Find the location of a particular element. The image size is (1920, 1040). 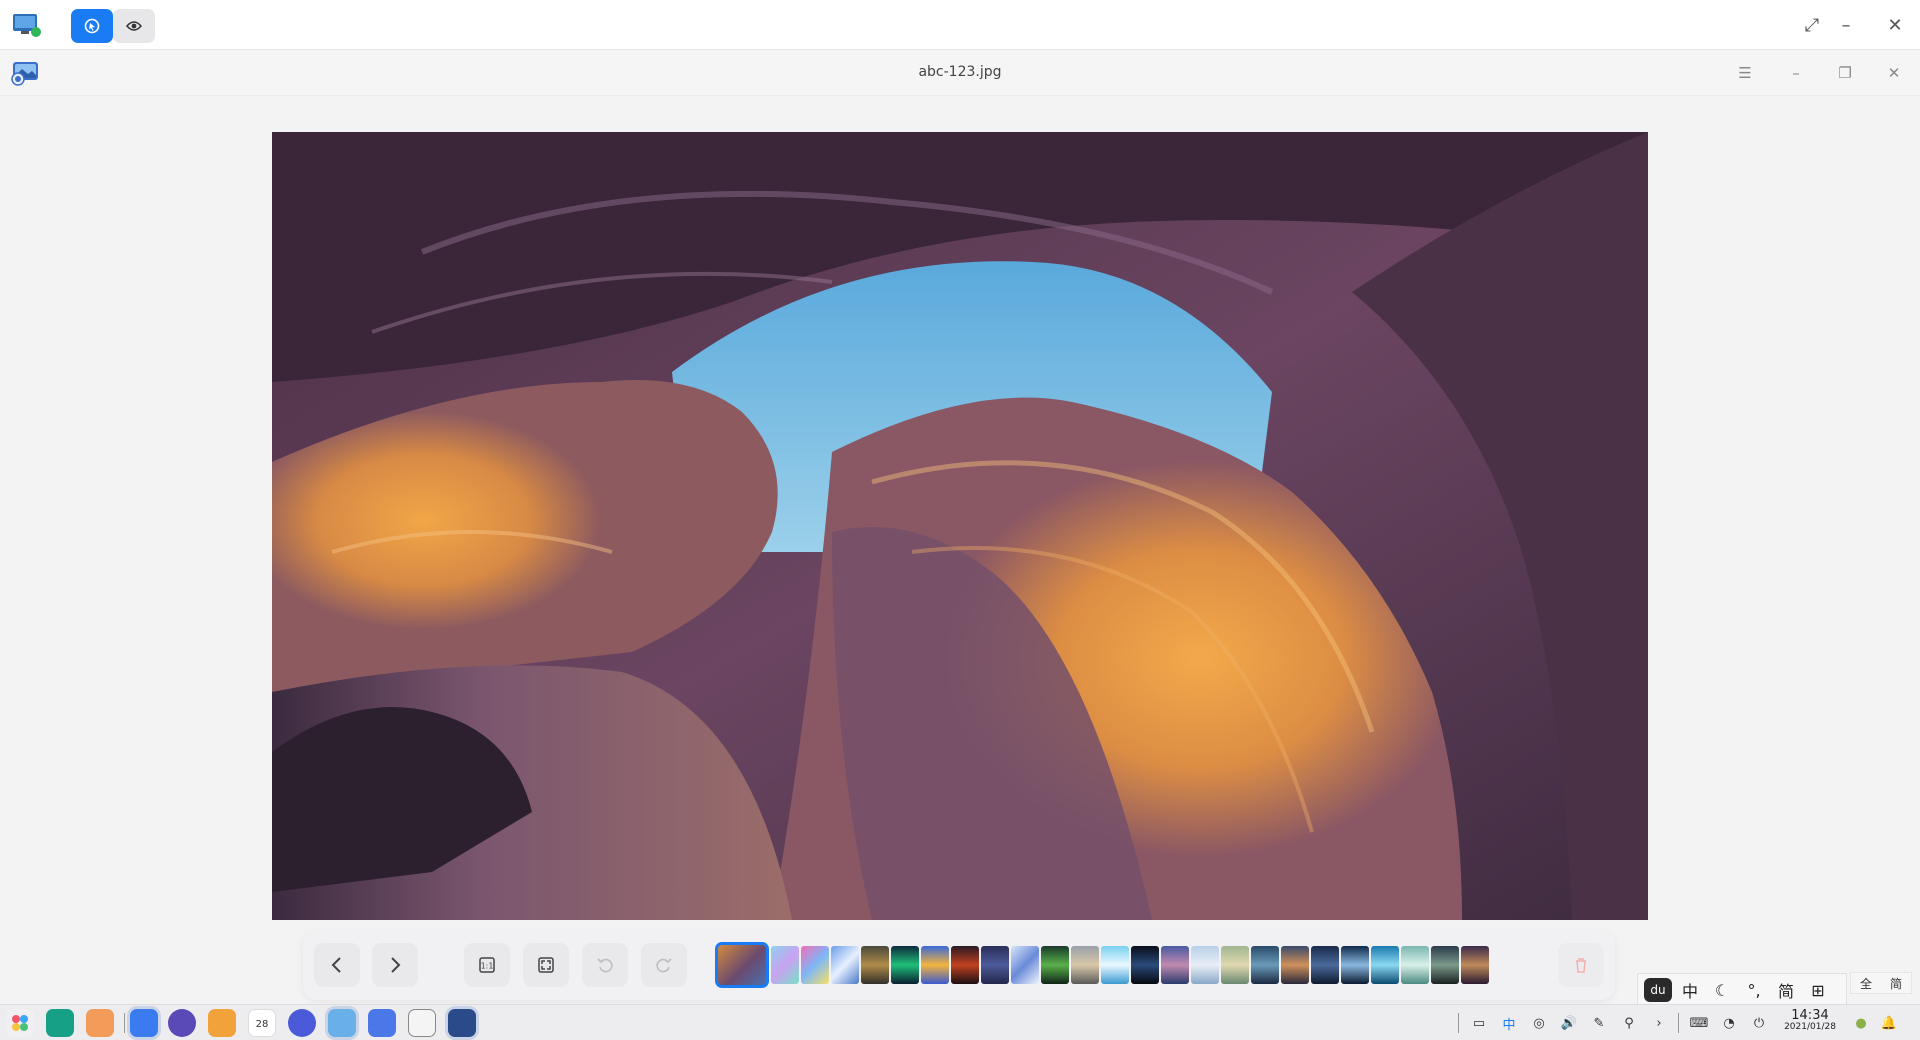

thumbnail-selected is located at coordinates (742, 965).